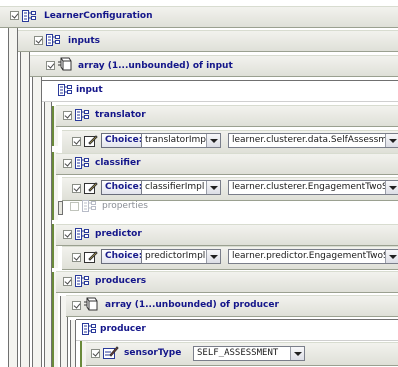  Describe the element at coordinates (50, 65) in the screenshot. I see `array-input-checkbox` at that location.